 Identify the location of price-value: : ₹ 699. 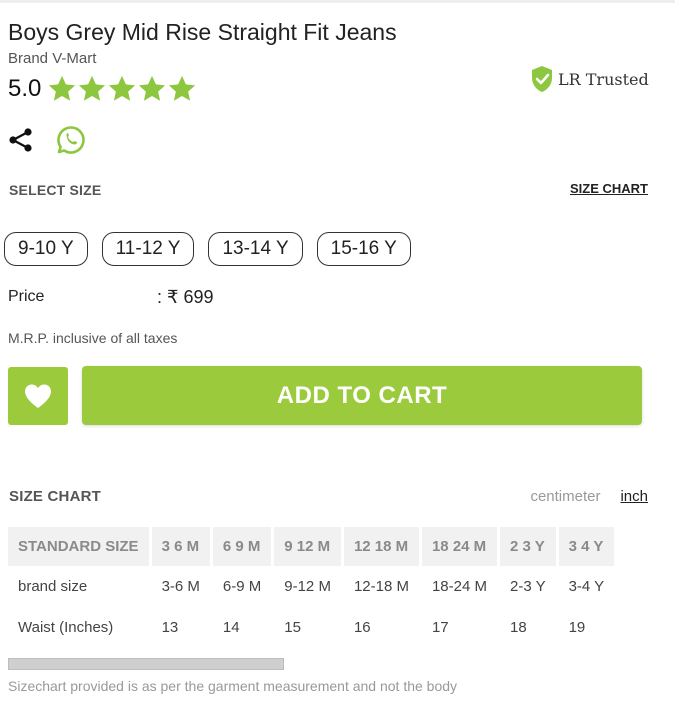
(185, 297).